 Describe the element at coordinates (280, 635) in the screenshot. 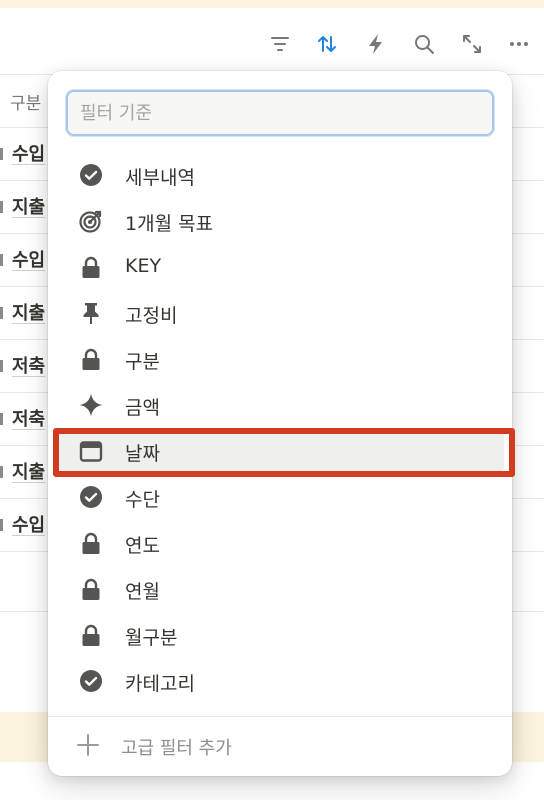

I see `filter-option-month-category: 월구분` at that location.